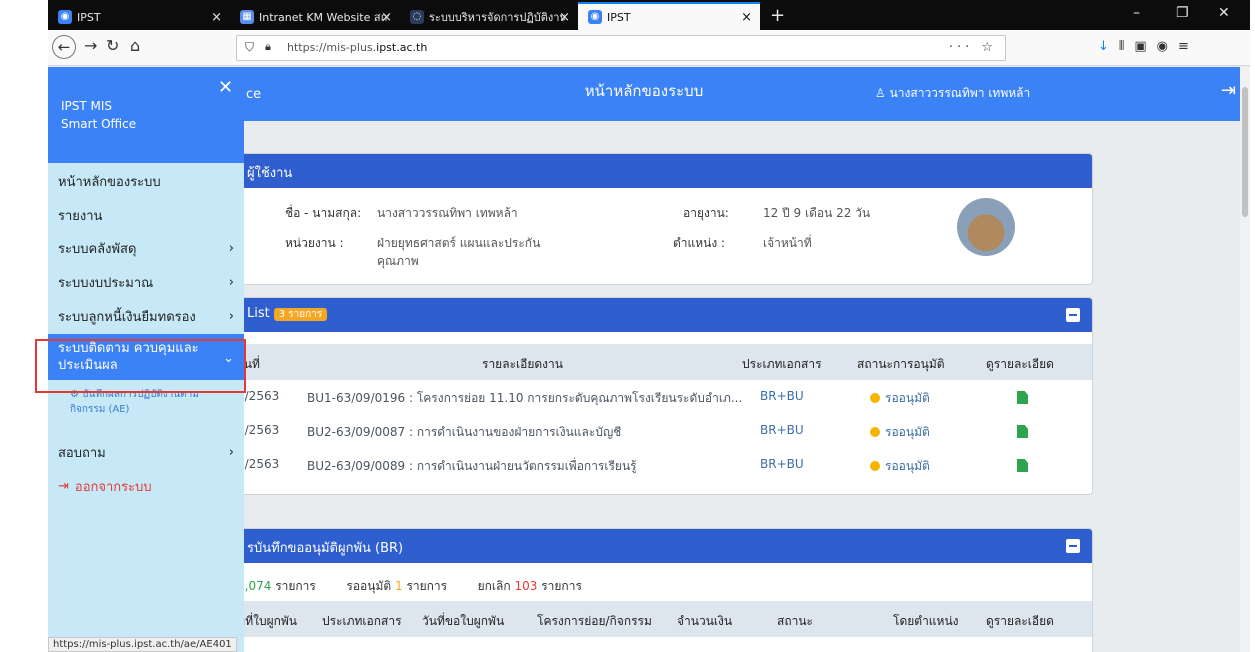 Image resolution: width=1255 pixels, height=652 pixels. I want to click on sidebar-item-report: รายงาน, so click(146, 215).